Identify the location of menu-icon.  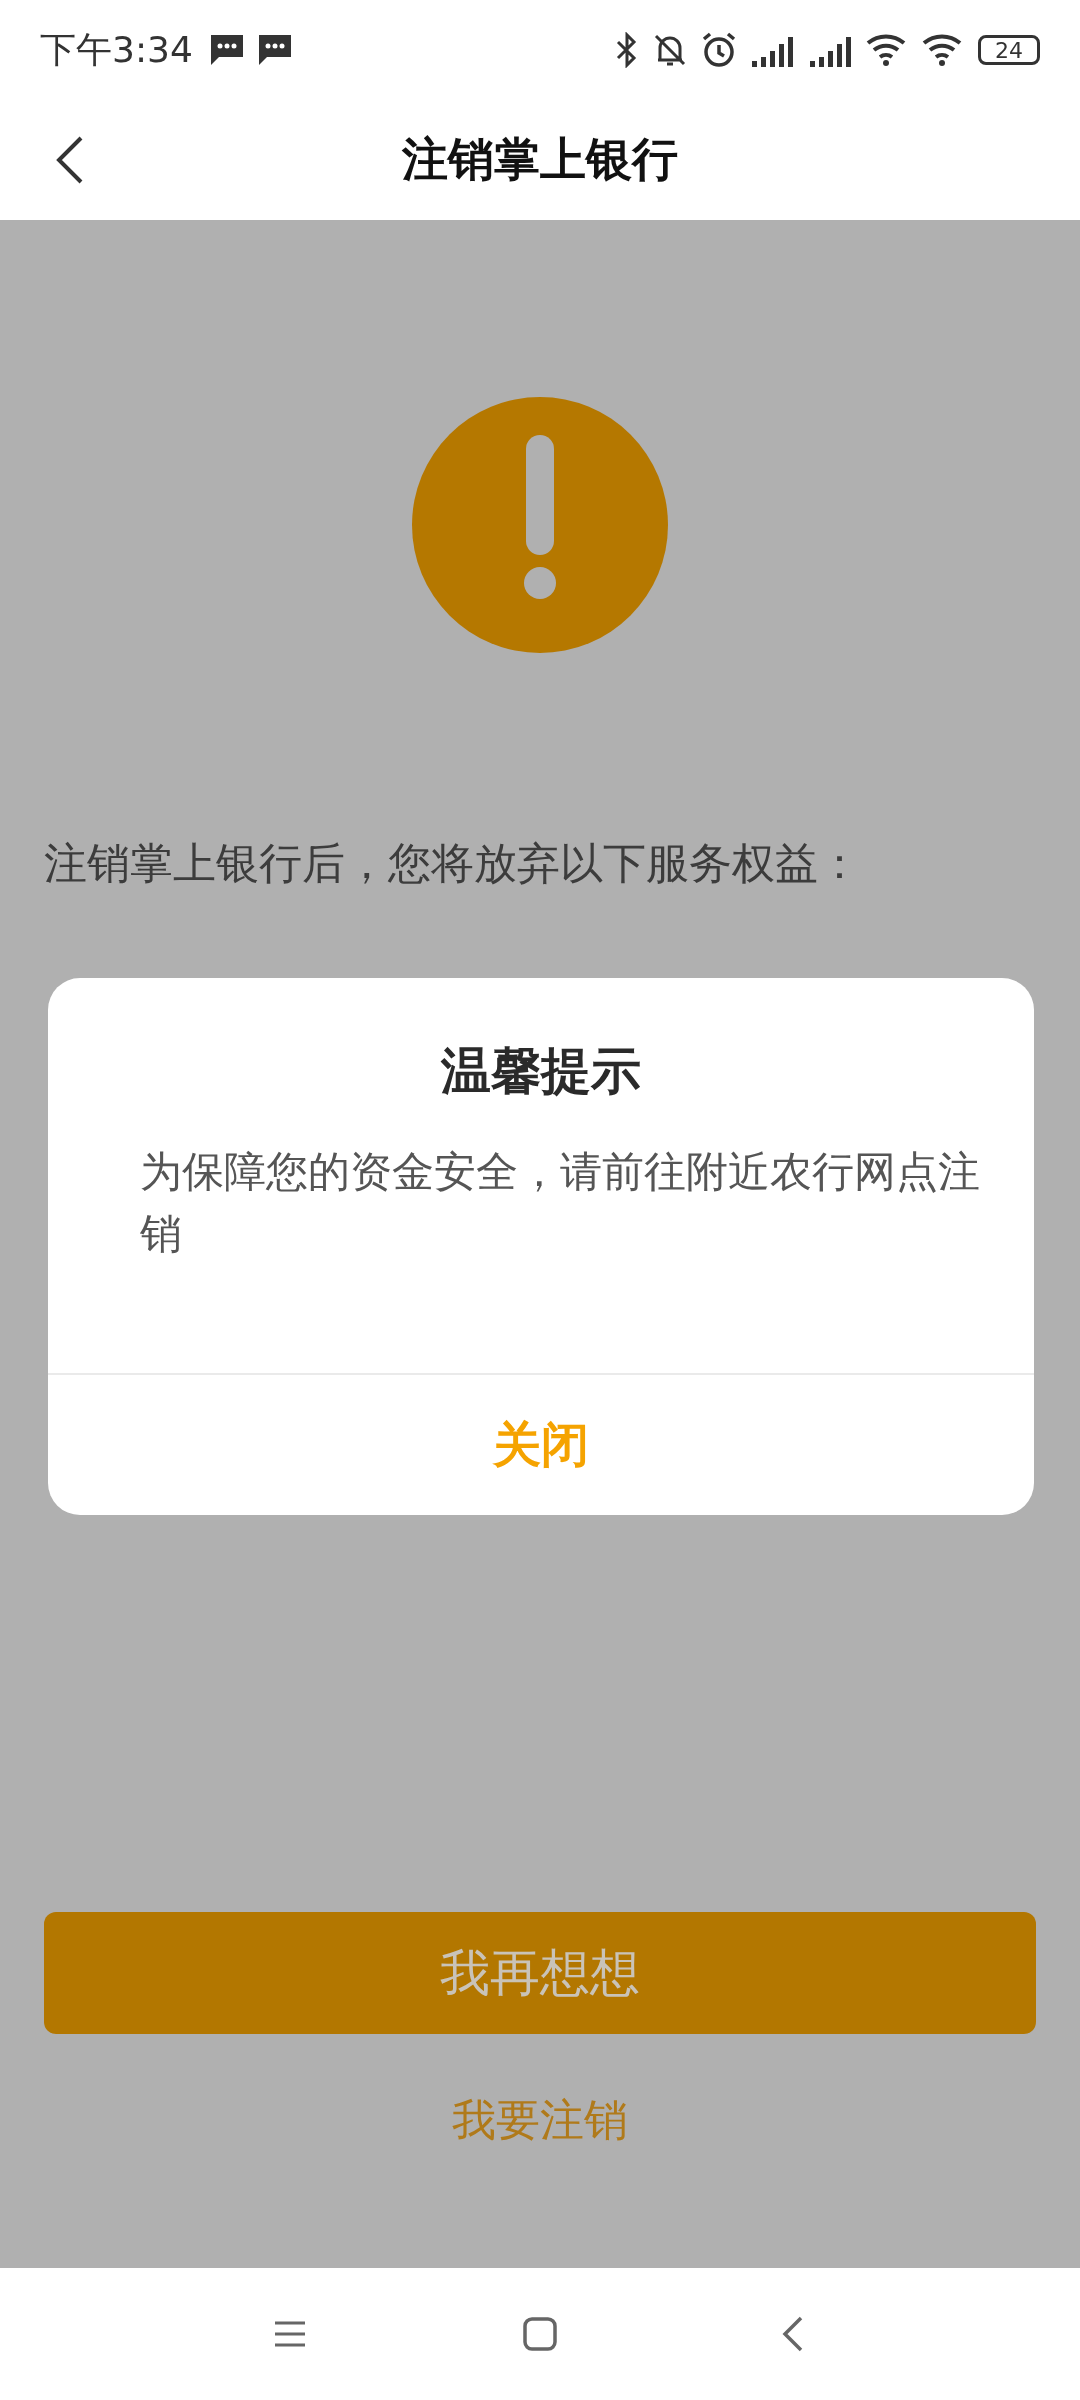
(290, 2334).